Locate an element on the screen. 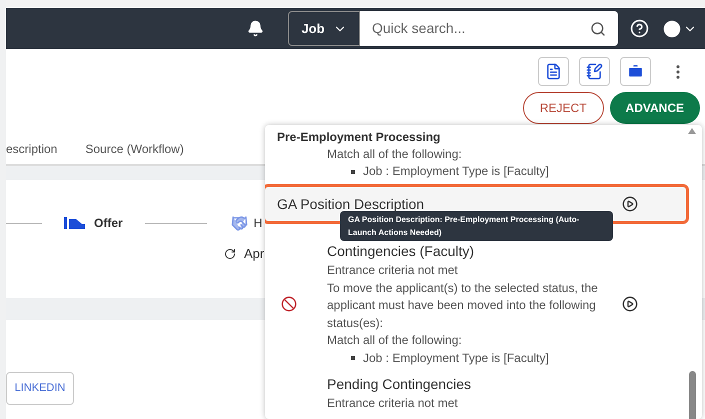 This screenshot has width=705, height=419. notes-button is located at coordinates (594, 71).